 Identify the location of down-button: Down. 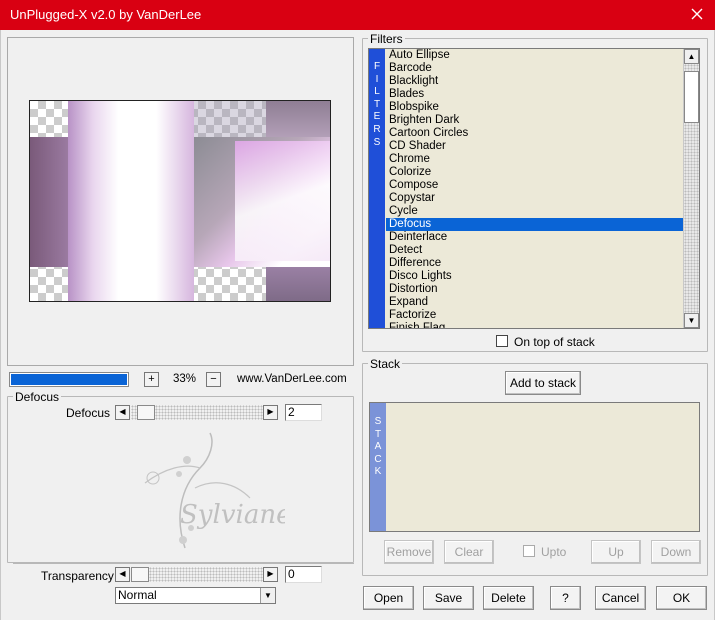
(676, 552).